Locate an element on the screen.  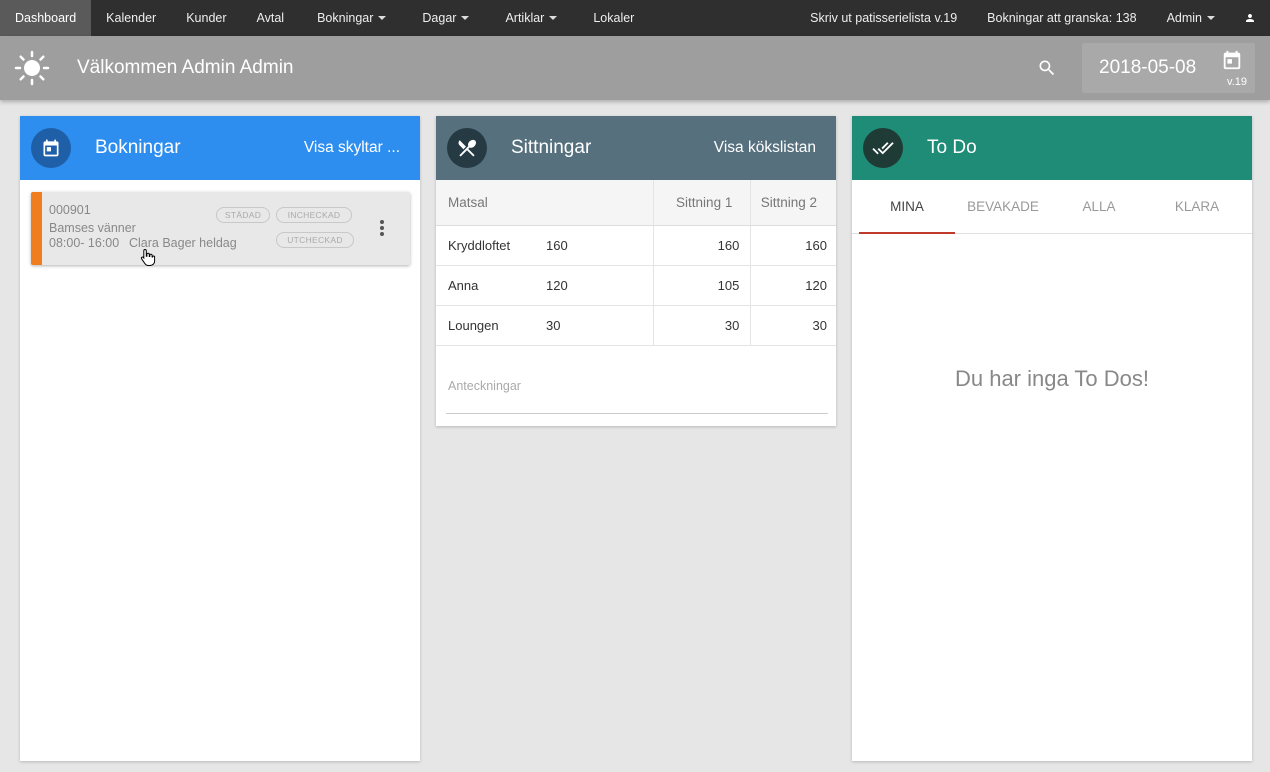
tag-stadad: STÄDAD is located at coordinates (243, 215).